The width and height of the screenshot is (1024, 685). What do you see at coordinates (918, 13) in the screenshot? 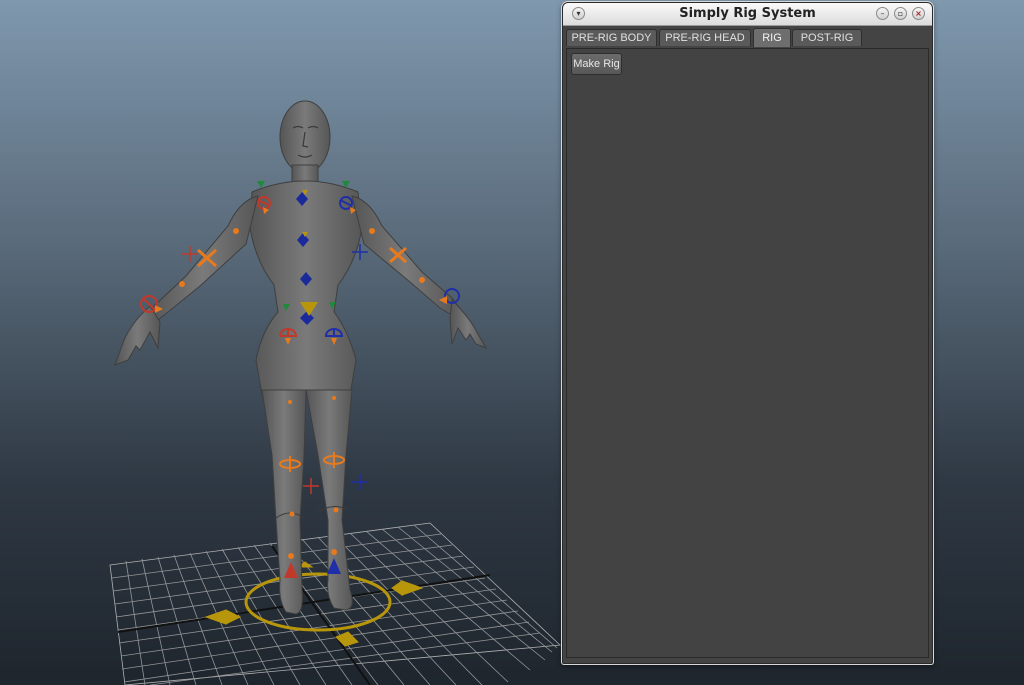
I see `close-icon: ×` at bounding box center [918, 13].